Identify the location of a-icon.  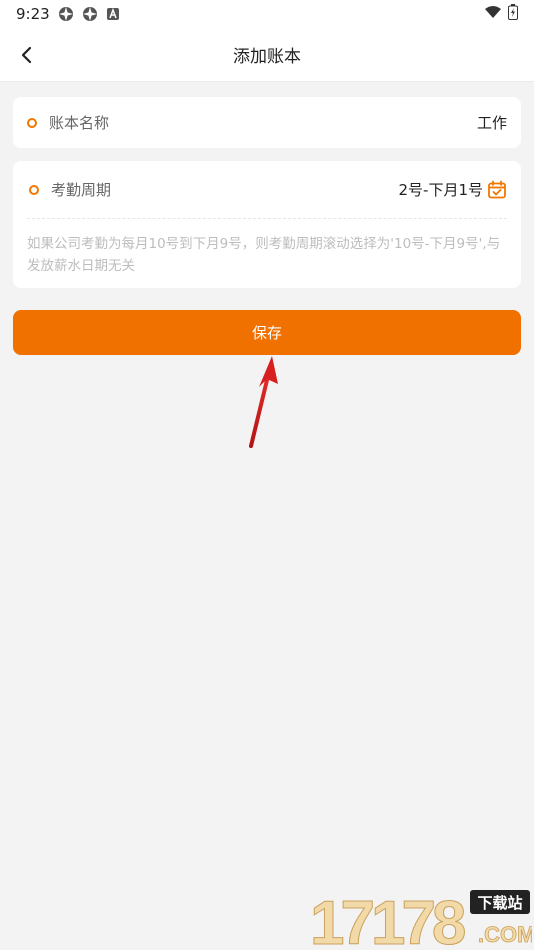
(113, 14).